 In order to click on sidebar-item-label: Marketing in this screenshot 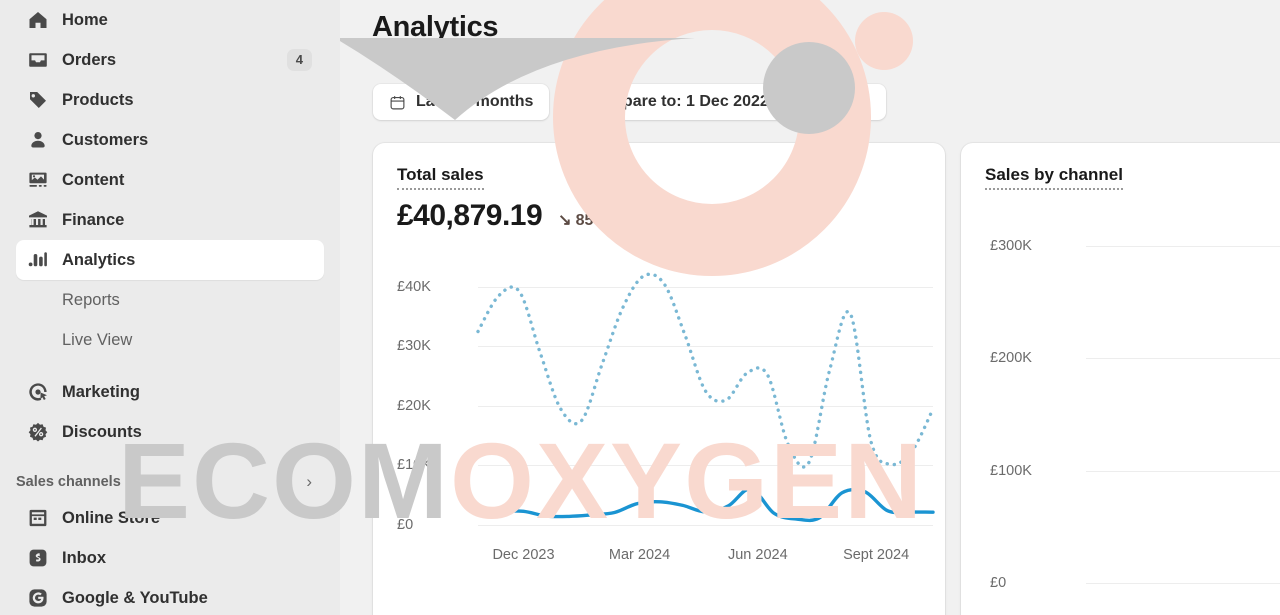, I will do `click(101, 391)`.